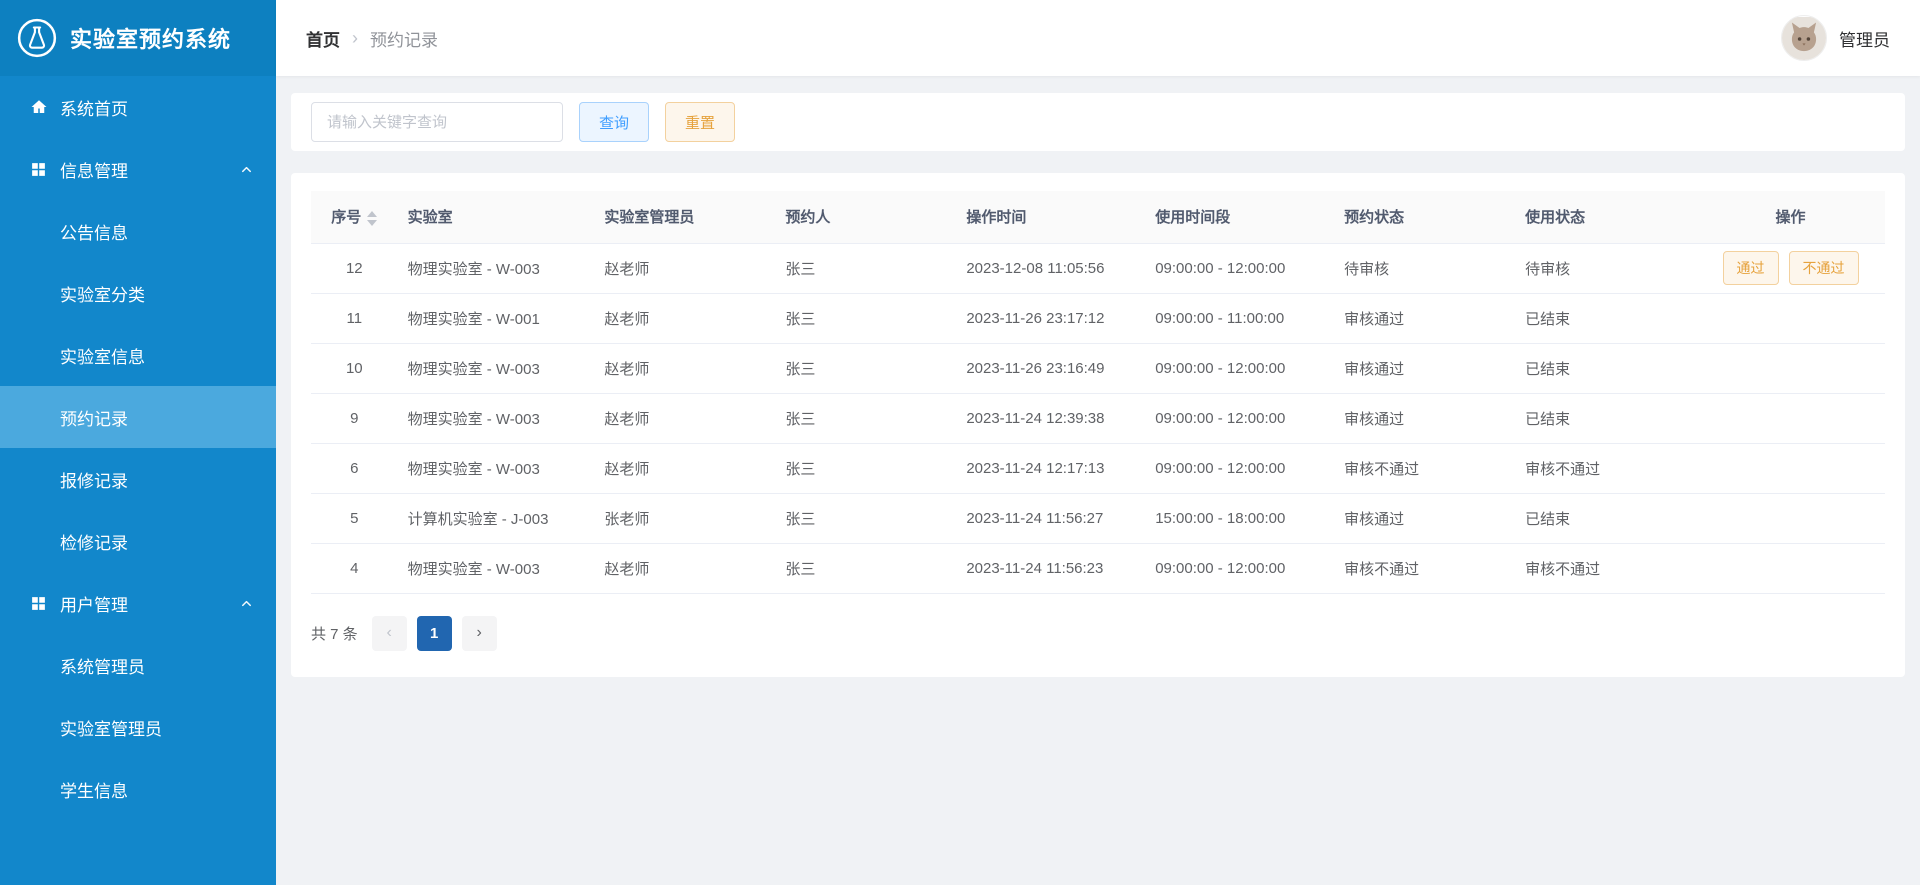 The height and width of the screenshot is (885, 1920). Describe the element at coordinates (94, 481) in the screenshot. I see `sidebar-item-label: 报修记录` at that location.